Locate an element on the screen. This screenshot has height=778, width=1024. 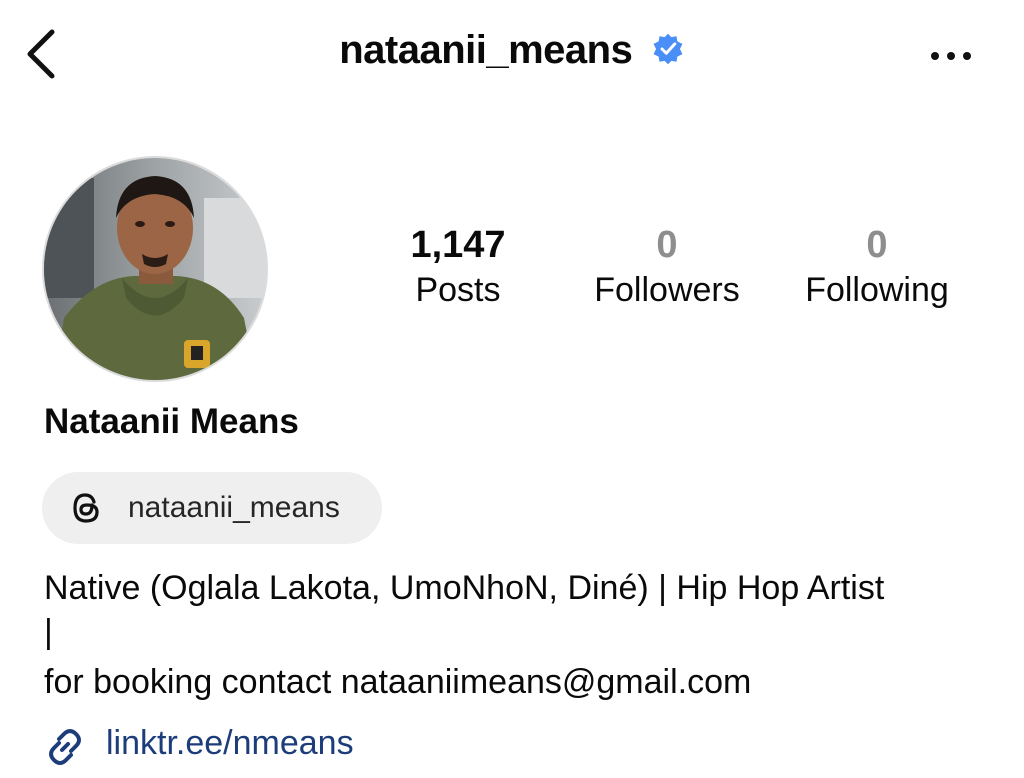
posts-stat: 1,147 Posts is located at coordinates (458, 267).